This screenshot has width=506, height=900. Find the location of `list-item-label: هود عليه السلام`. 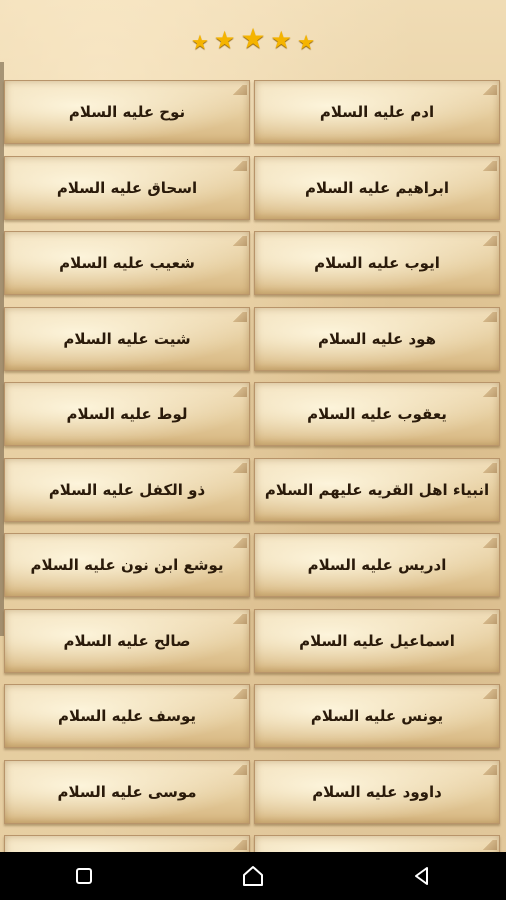

list-item-label: هود عليه السلام is located at coordinates (377, 338).